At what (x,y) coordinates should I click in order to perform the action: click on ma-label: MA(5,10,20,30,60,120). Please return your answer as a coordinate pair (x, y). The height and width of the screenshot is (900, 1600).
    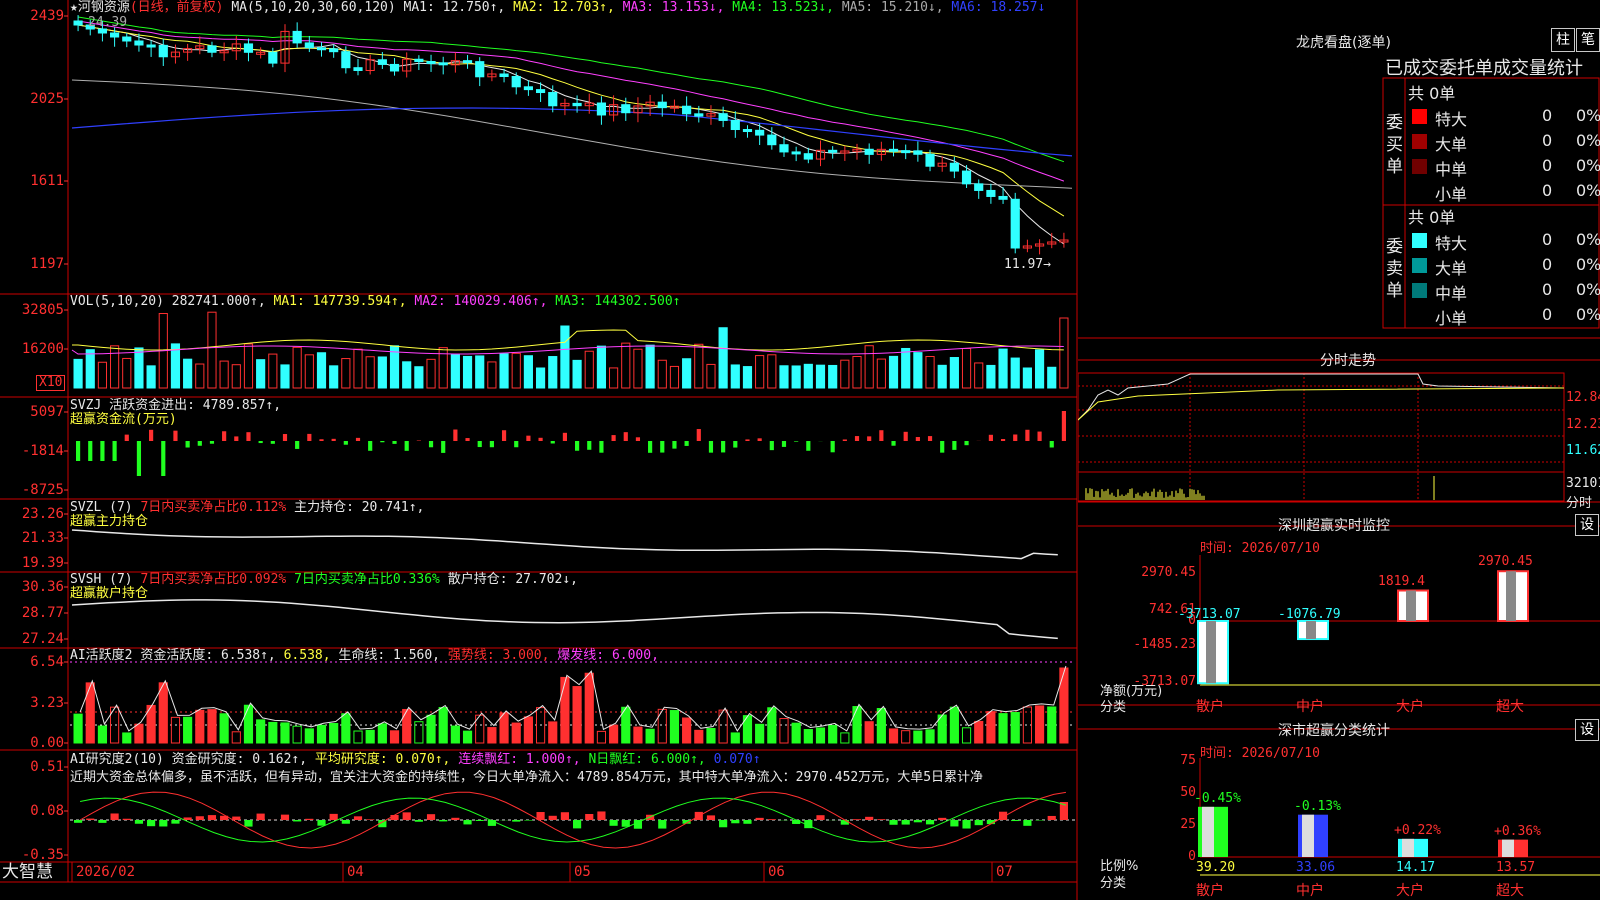
    Looking at the image, I should click on (313, 7).